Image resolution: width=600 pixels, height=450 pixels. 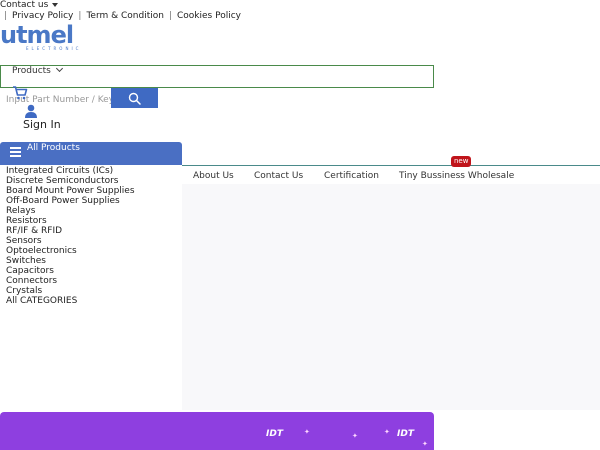 What do you see at coordinates (391, 165) in the screenshot?
I see `nav-divider` at bounding box center [391, 165].